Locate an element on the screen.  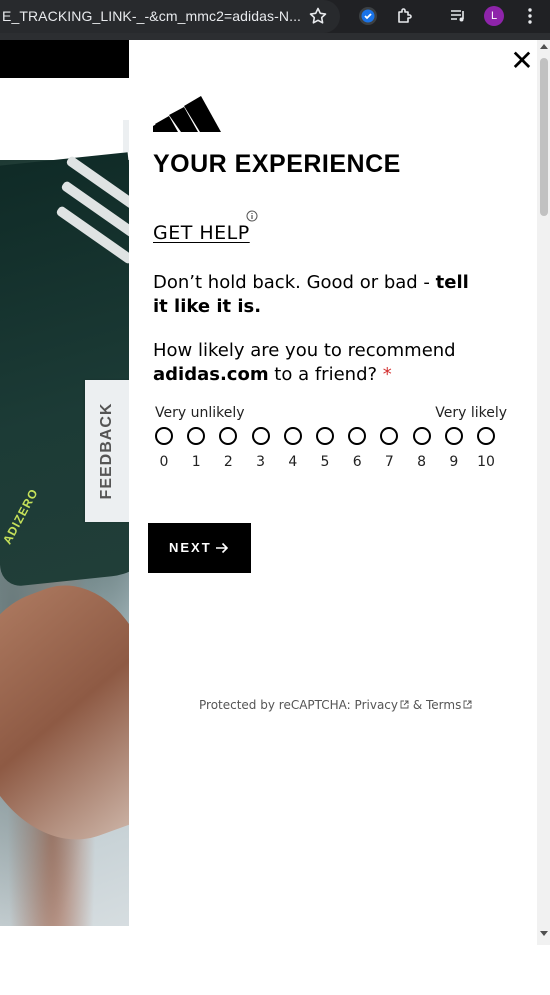
recaptcha-amp: & is located at coordinates (417, 705).